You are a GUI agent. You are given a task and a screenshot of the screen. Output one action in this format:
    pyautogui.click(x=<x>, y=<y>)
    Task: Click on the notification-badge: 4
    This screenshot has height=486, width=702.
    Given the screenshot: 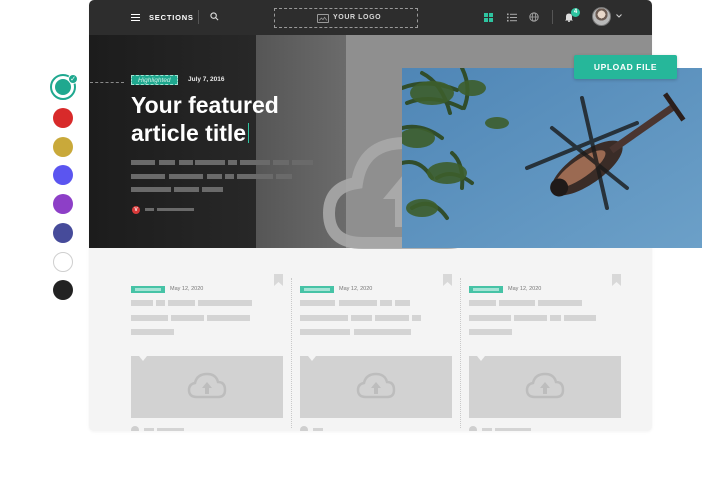 What is the action you would take?
    pyautogui.click(x=575, y=12)
    